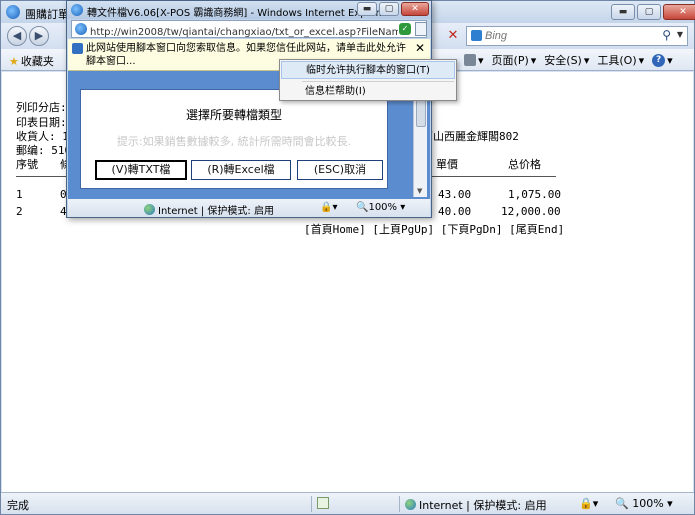 The height and width of the screenshot is (515, 695). I want to click on popup-zone-indicator: Internet | 保护模式: 启用, so click(209, 209).